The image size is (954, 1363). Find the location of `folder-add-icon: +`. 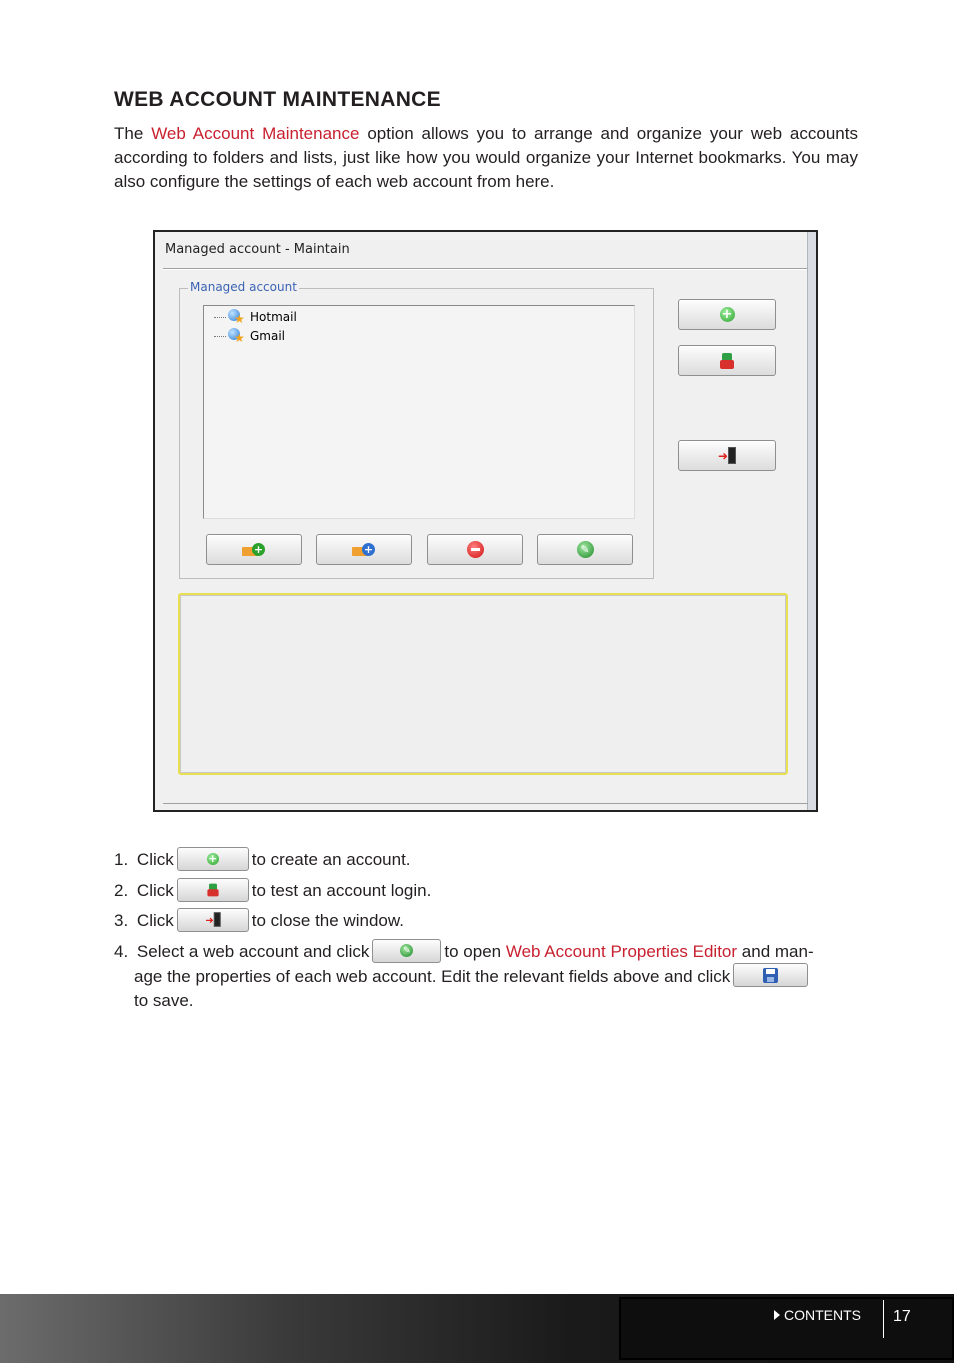

folder-add-icon: + is located at coordinates (254, 549).